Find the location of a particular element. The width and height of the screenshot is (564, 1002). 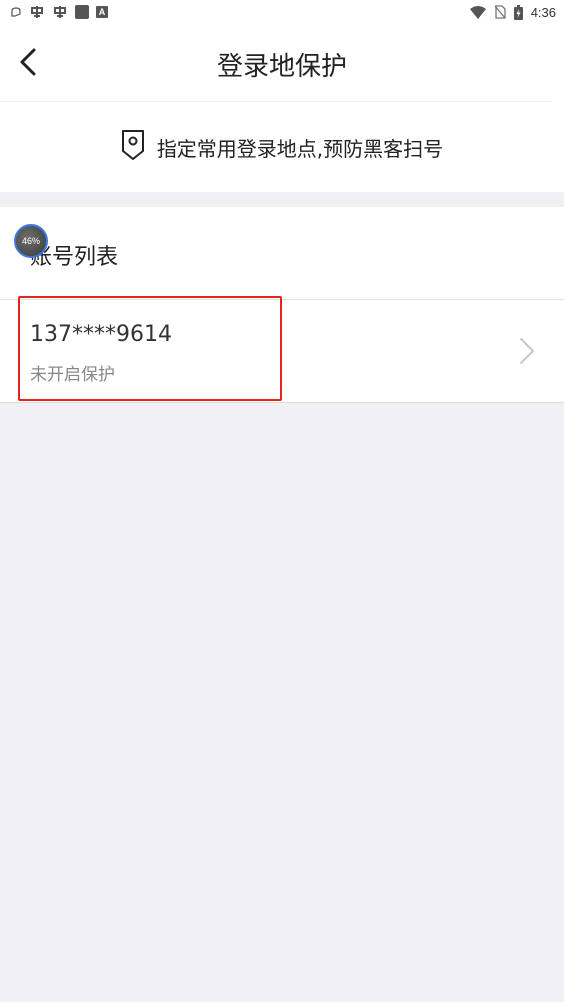

status-time: 4:36 is located at coordinates (543, 12).